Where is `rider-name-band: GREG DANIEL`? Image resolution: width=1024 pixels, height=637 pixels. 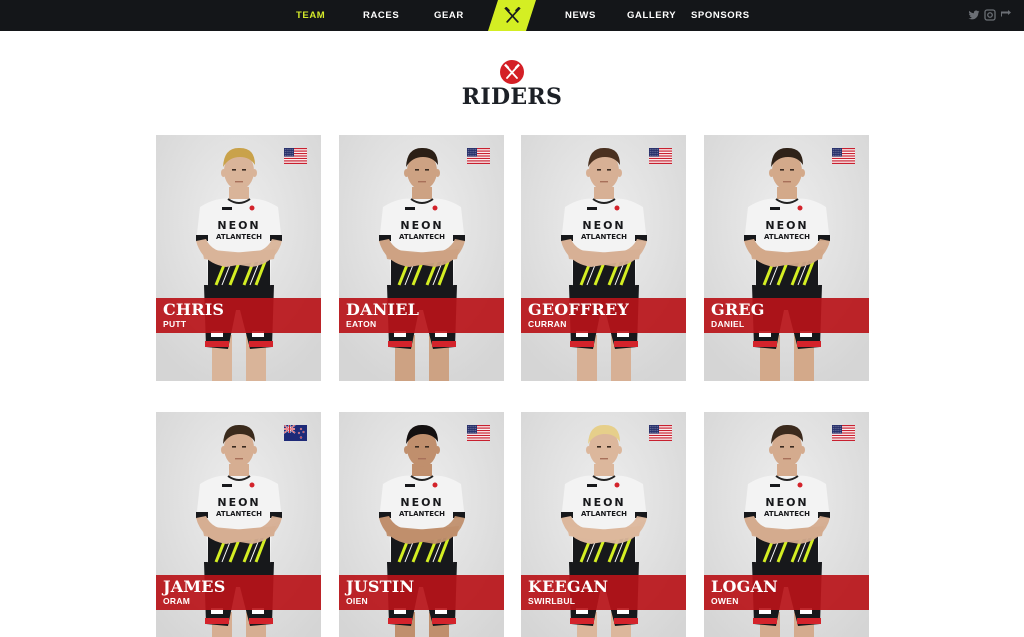
rider-name-band: GREG DANIEL is located at coordinates (786, 315).